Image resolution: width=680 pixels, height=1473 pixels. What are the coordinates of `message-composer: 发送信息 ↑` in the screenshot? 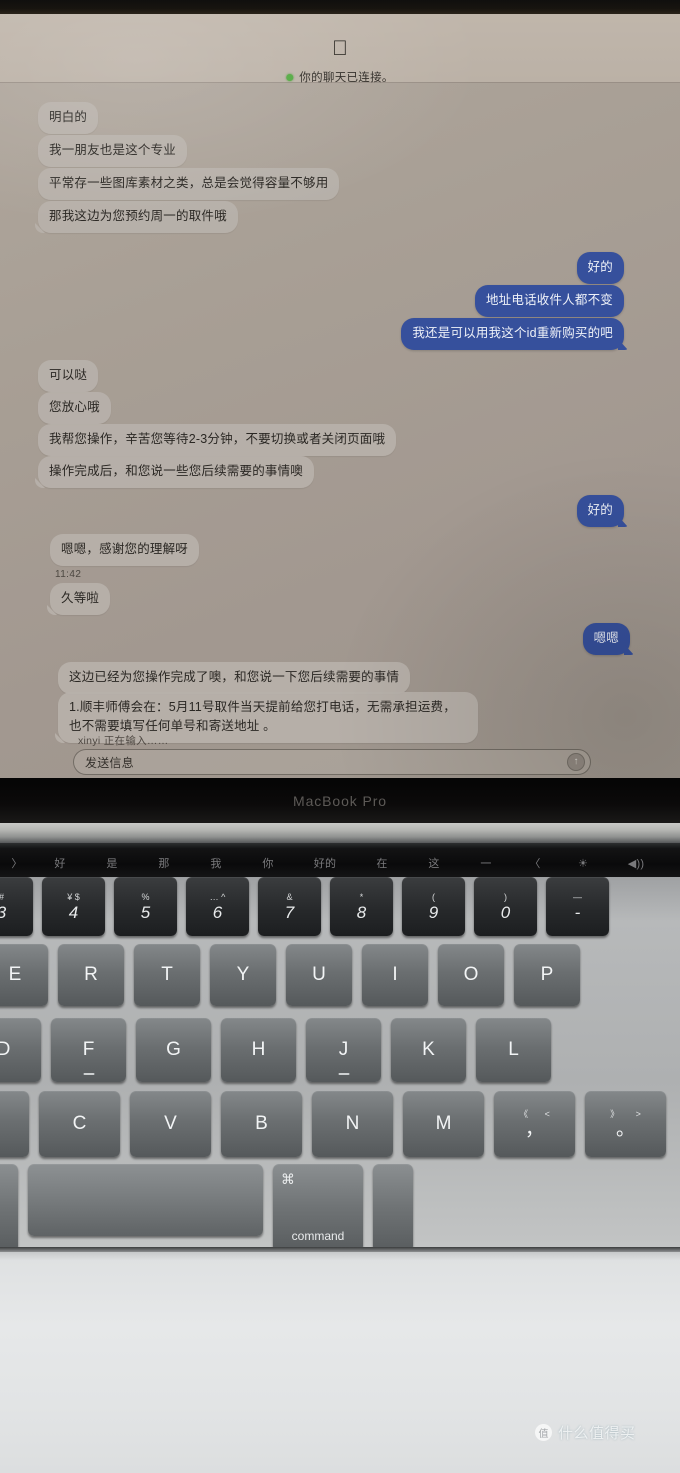 It's located at (332, 762).